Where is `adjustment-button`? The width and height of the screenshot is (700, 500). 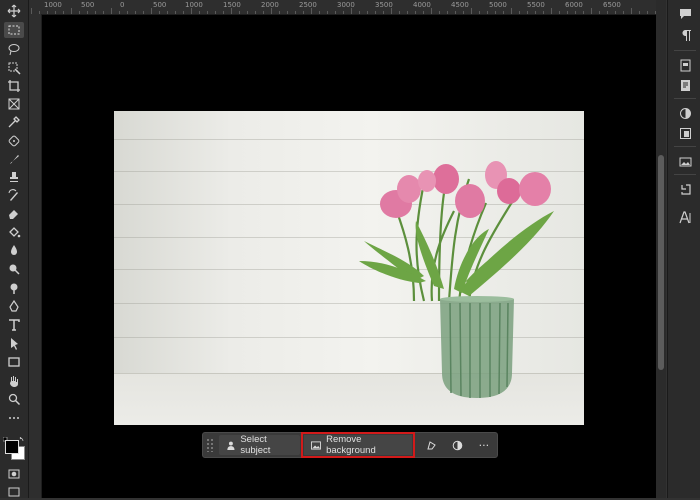
adjustment-button is located at coordinates (457, 445).